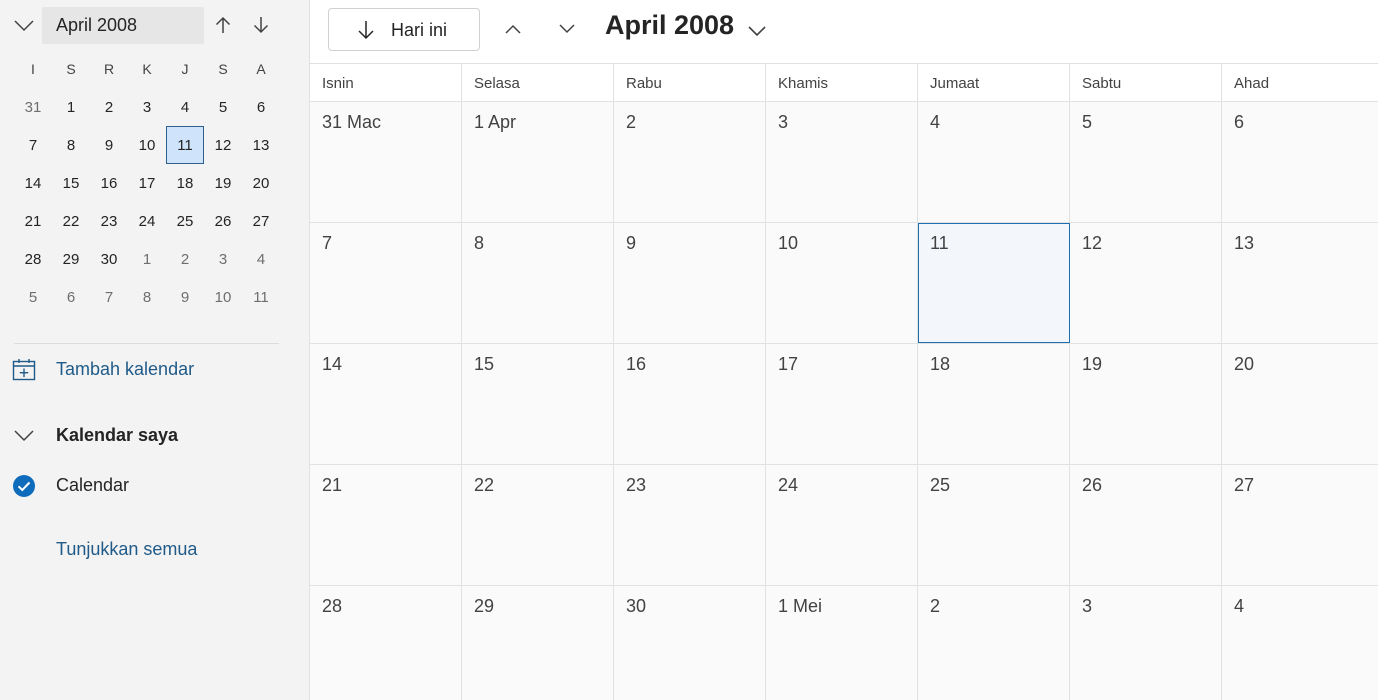 The width and height of the screenshot is (1378, 700). What do you see at coordinates (109, 259) in the screenshot?
I see `mini-calendar-day: 30` at bounding box center [109, 259].